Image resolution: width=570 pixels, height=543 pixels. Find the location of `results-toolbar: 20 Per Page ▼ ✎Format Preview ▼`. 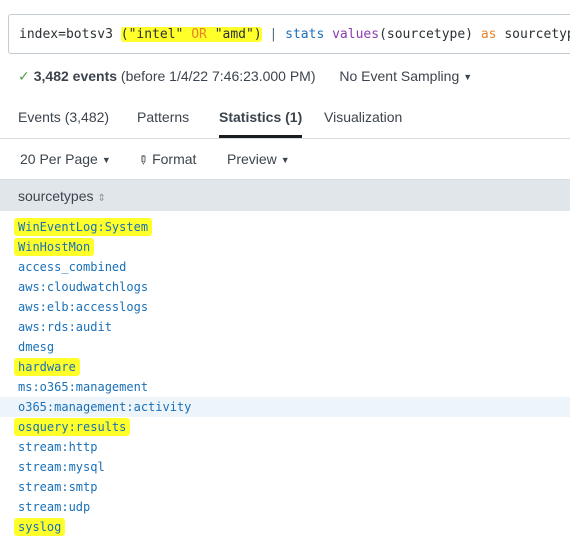

results-toolbar: 20 Per Page ▼ ✎Format Preview ▼ is located at coordinates (285, 159).